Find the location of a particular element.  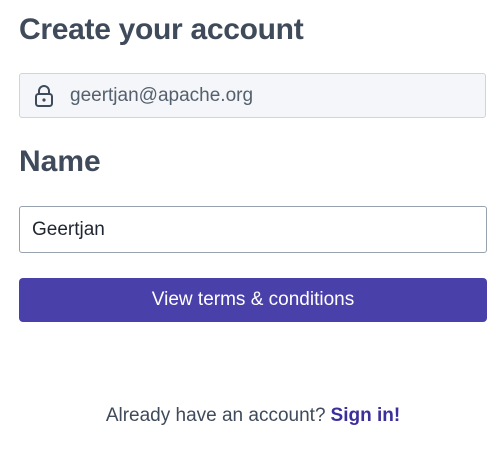

view-terms-button: View terms & conditions is located at coordinates (253, 300).